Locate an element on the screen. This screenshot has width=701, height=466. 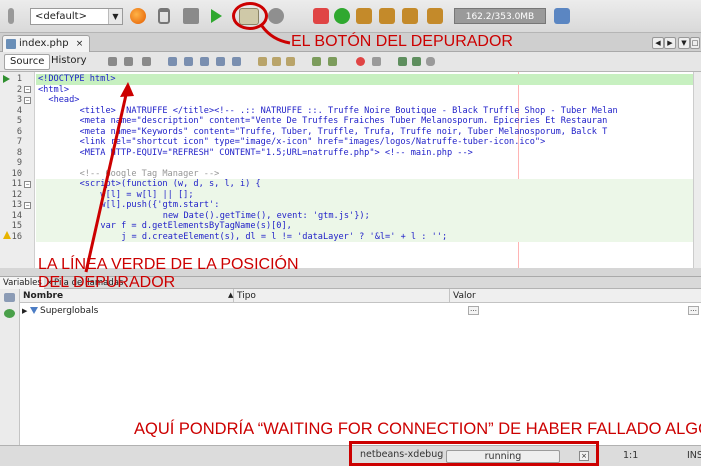
toggle-bookmark-icon is located at coordinates (290, 61).